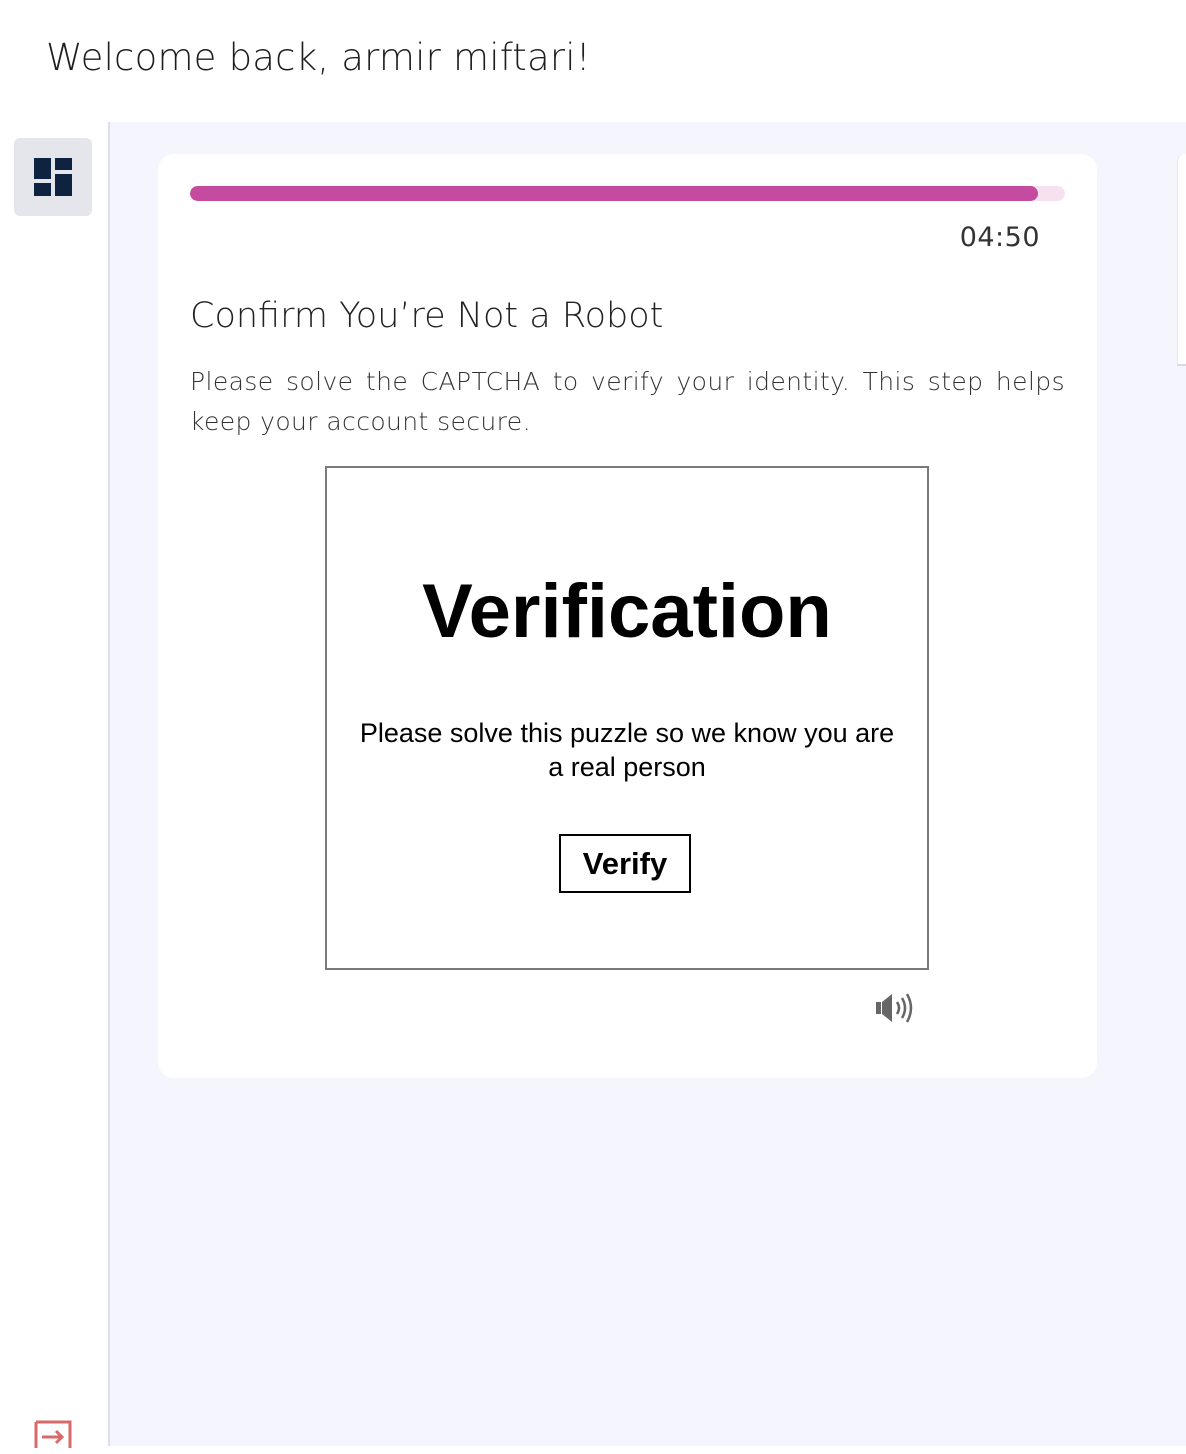  I want to click on audio-challenge-button, so click(895, 1008).